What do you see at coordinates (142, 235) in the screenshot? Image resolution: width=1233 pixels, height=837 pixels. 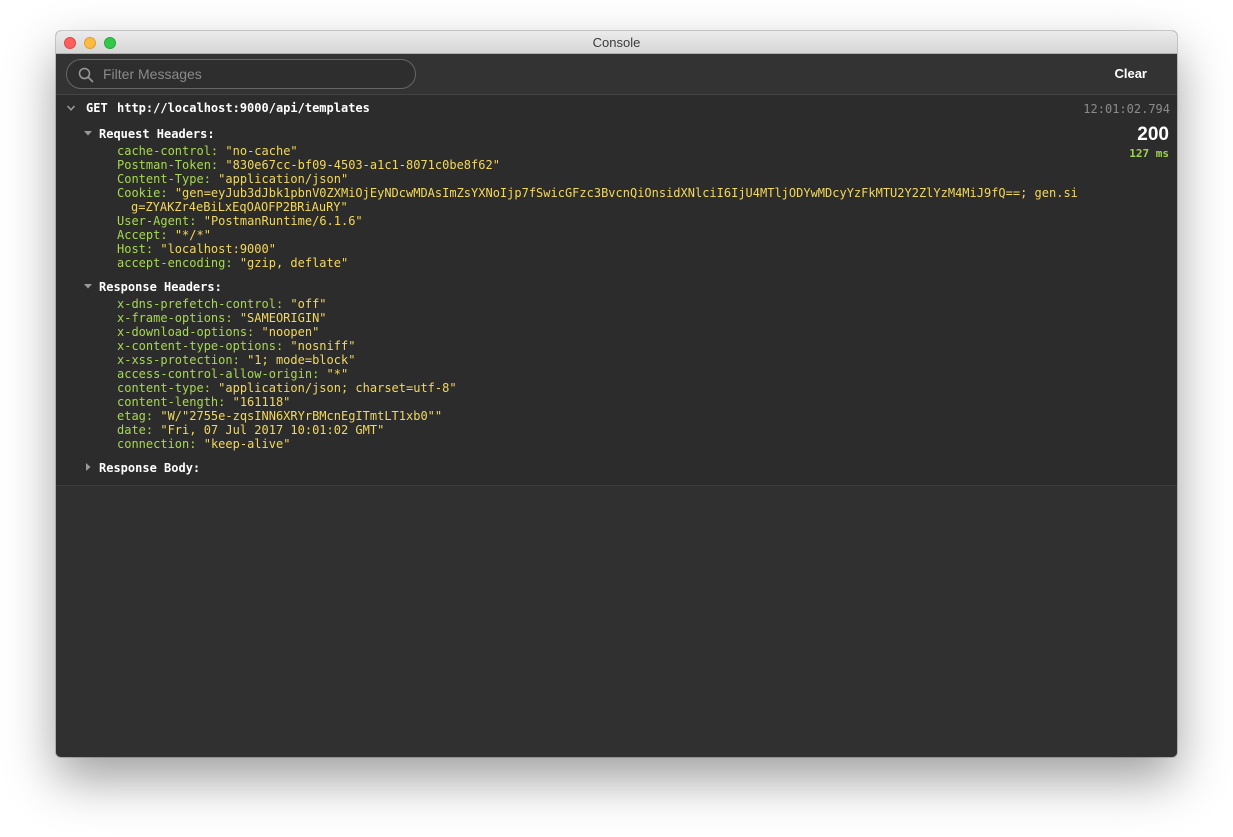 I see `header-key: Accept:` at bounding box center [142, 235].